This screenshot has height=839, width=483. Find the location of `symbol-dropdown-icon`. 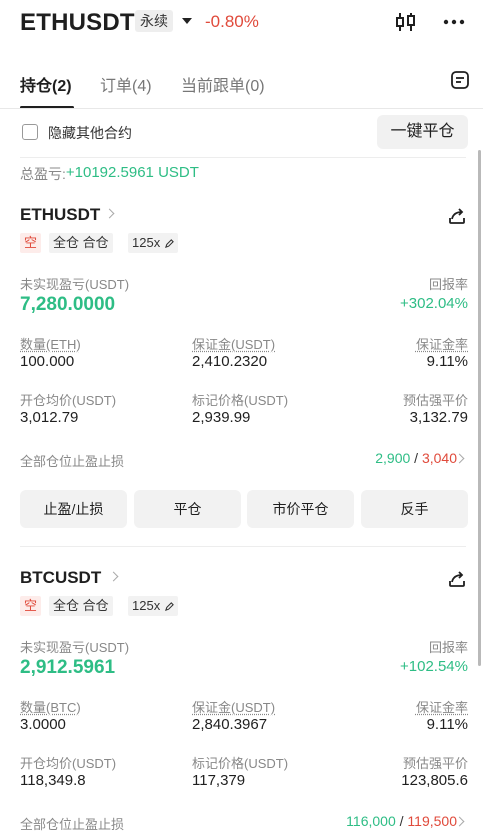

symbol-dropdown-icon is located at coordinates (187, 21).